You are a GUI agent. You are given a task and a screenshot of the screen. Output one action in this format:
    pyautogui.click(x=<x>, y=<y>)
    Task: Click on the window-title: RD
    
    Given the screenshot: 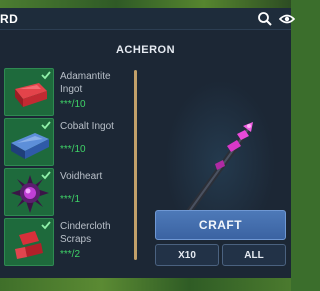 What is the action you would take?
    pyautogui.click(x=9, y=19)
    